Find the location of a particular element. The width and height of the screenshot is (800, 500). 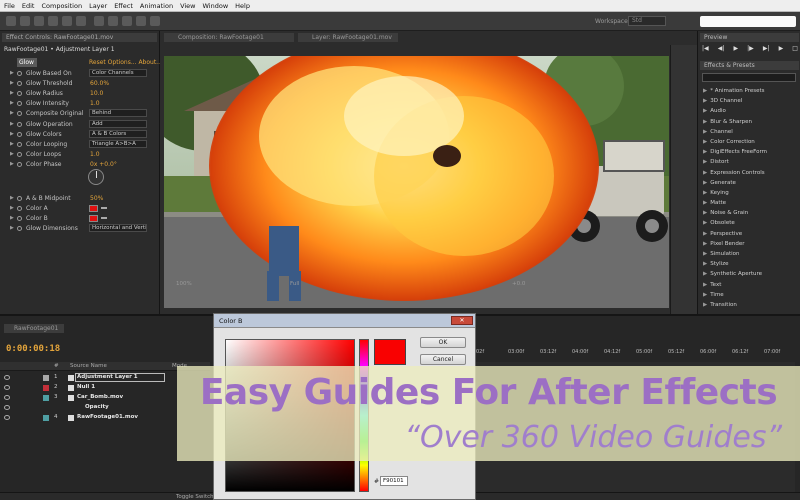

selection-tool-icon is located at coordinates (11, 21).